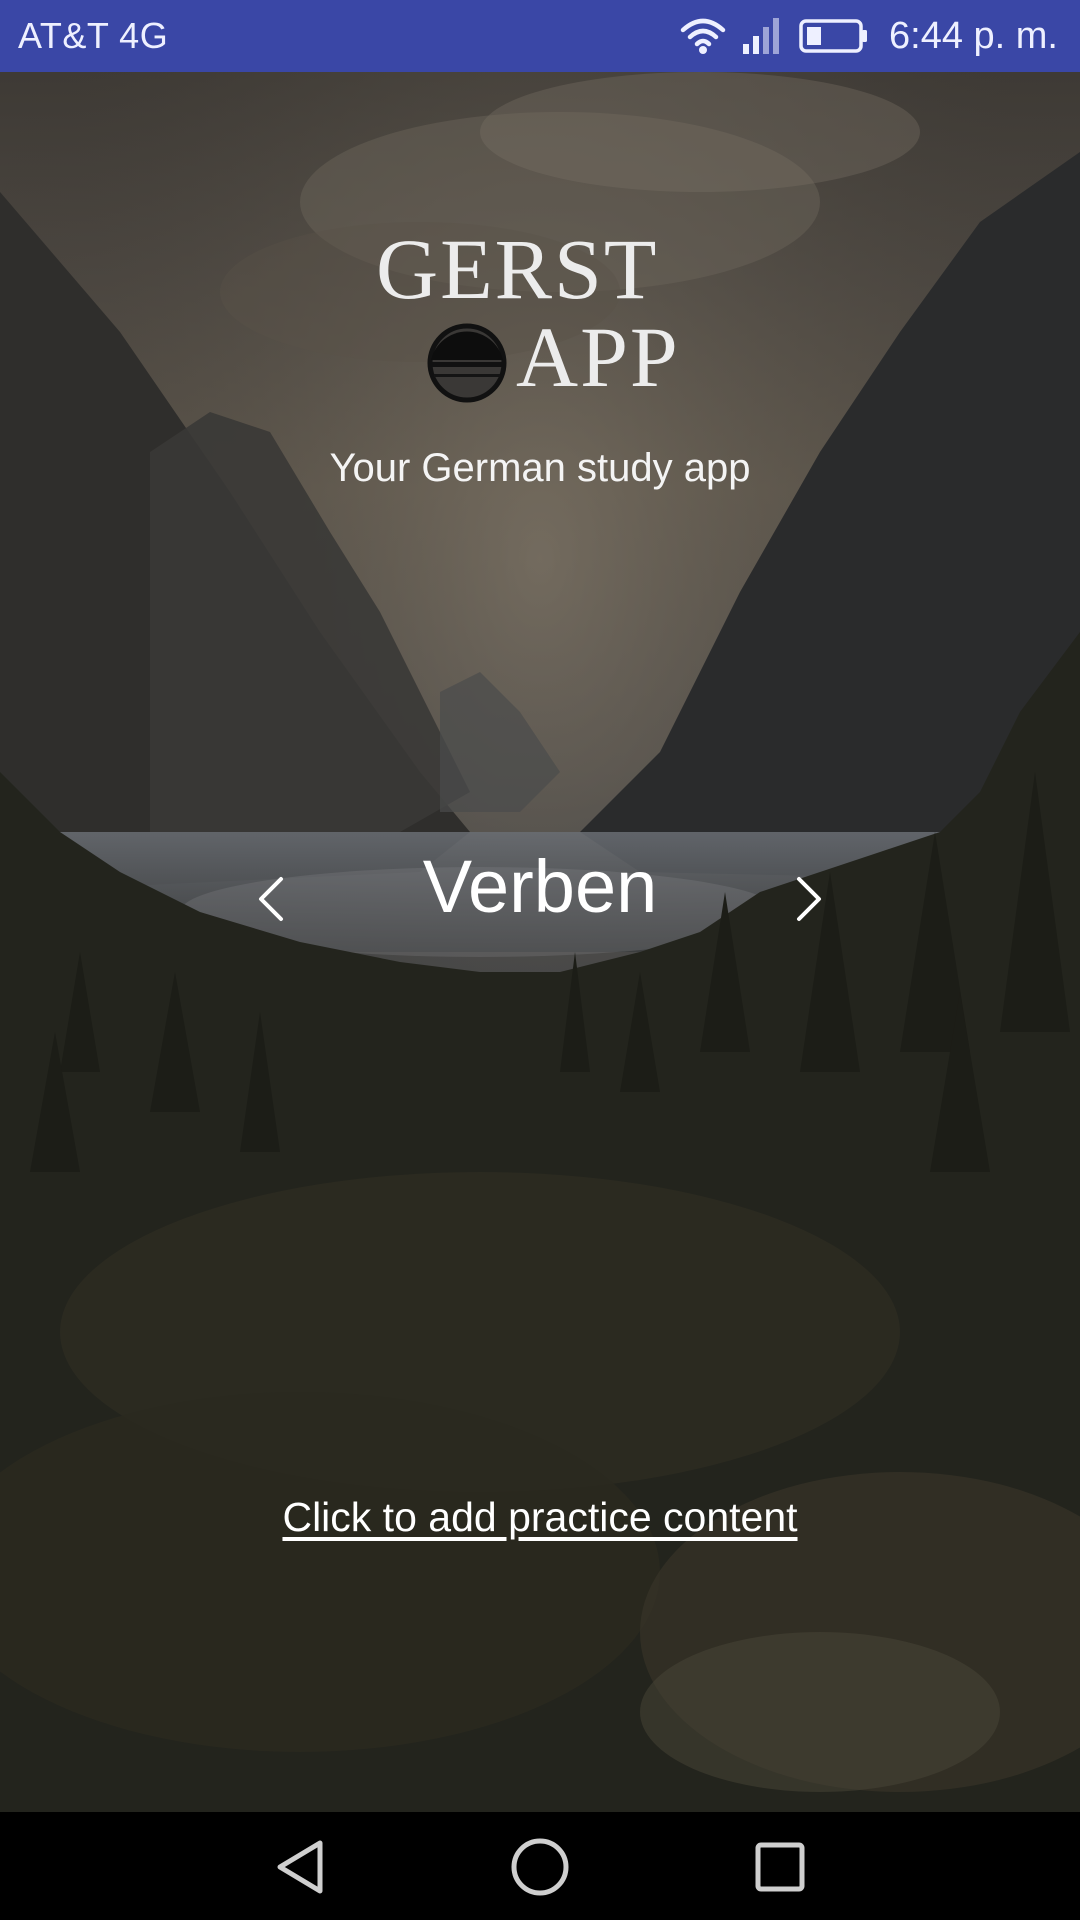 The width and height of the screenshot is (1080, 1920). I want to click on home-button, so click(540, 1867).